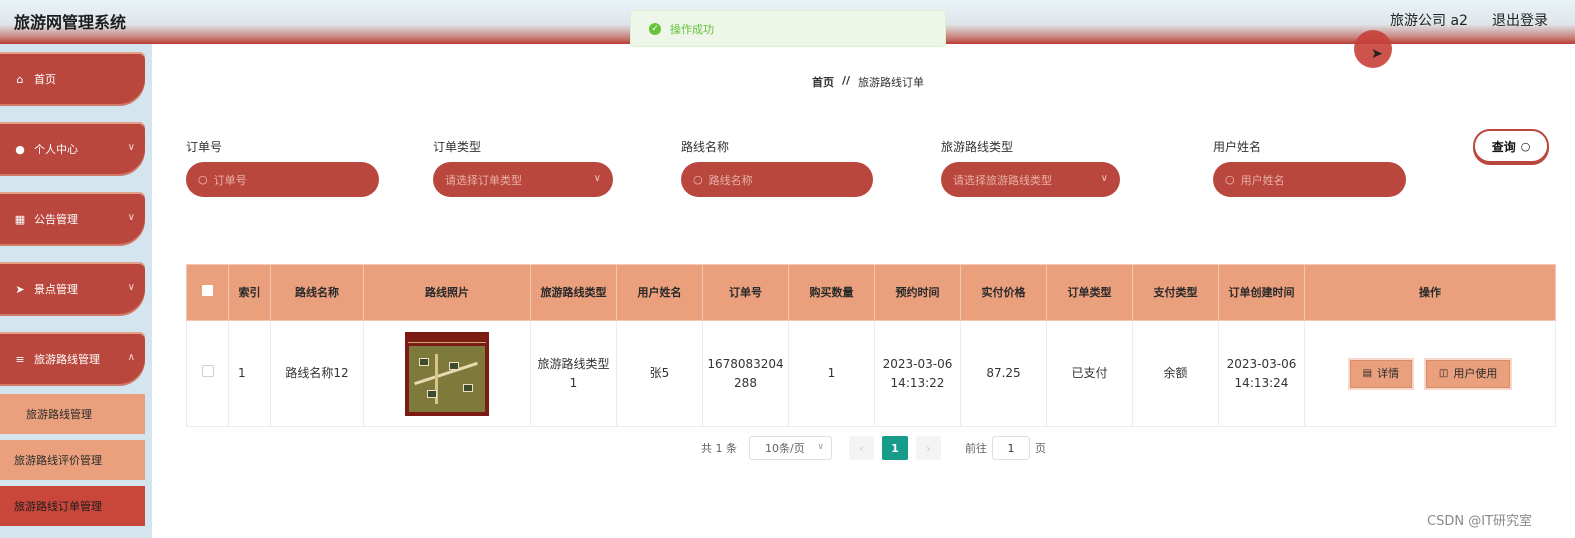 Image resolution: width=1575 pixels, height=538 pixels. I want to click on document-icon: ▤, so click(1367, 373).